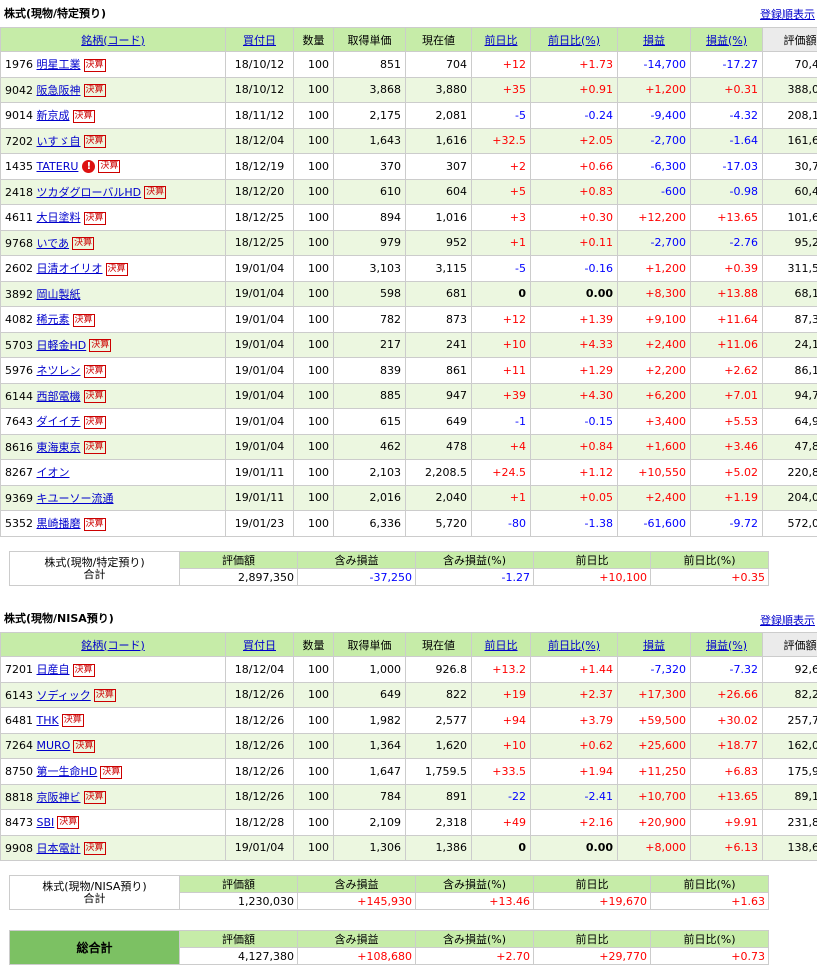  I want to click on stock-name-link: ダイイチ, so click(59, 421).